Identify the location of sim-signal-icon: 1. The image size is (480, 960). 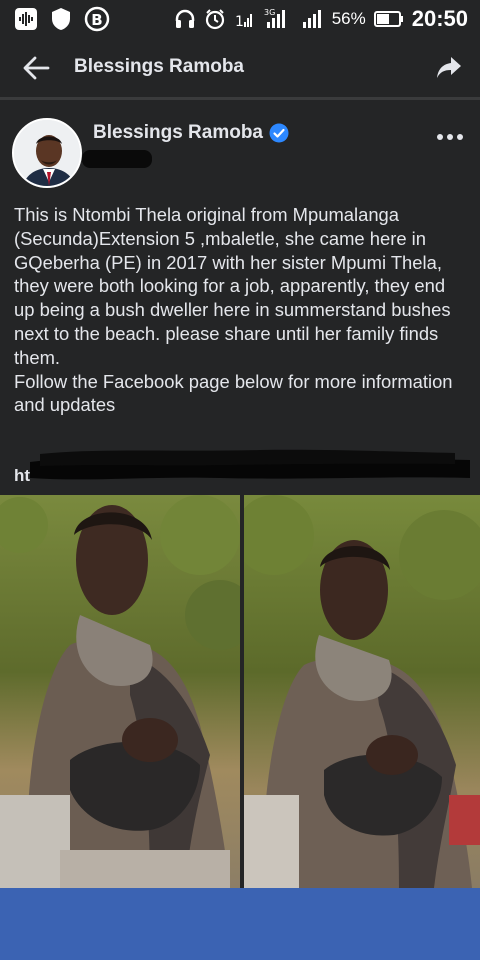
(243, 22).